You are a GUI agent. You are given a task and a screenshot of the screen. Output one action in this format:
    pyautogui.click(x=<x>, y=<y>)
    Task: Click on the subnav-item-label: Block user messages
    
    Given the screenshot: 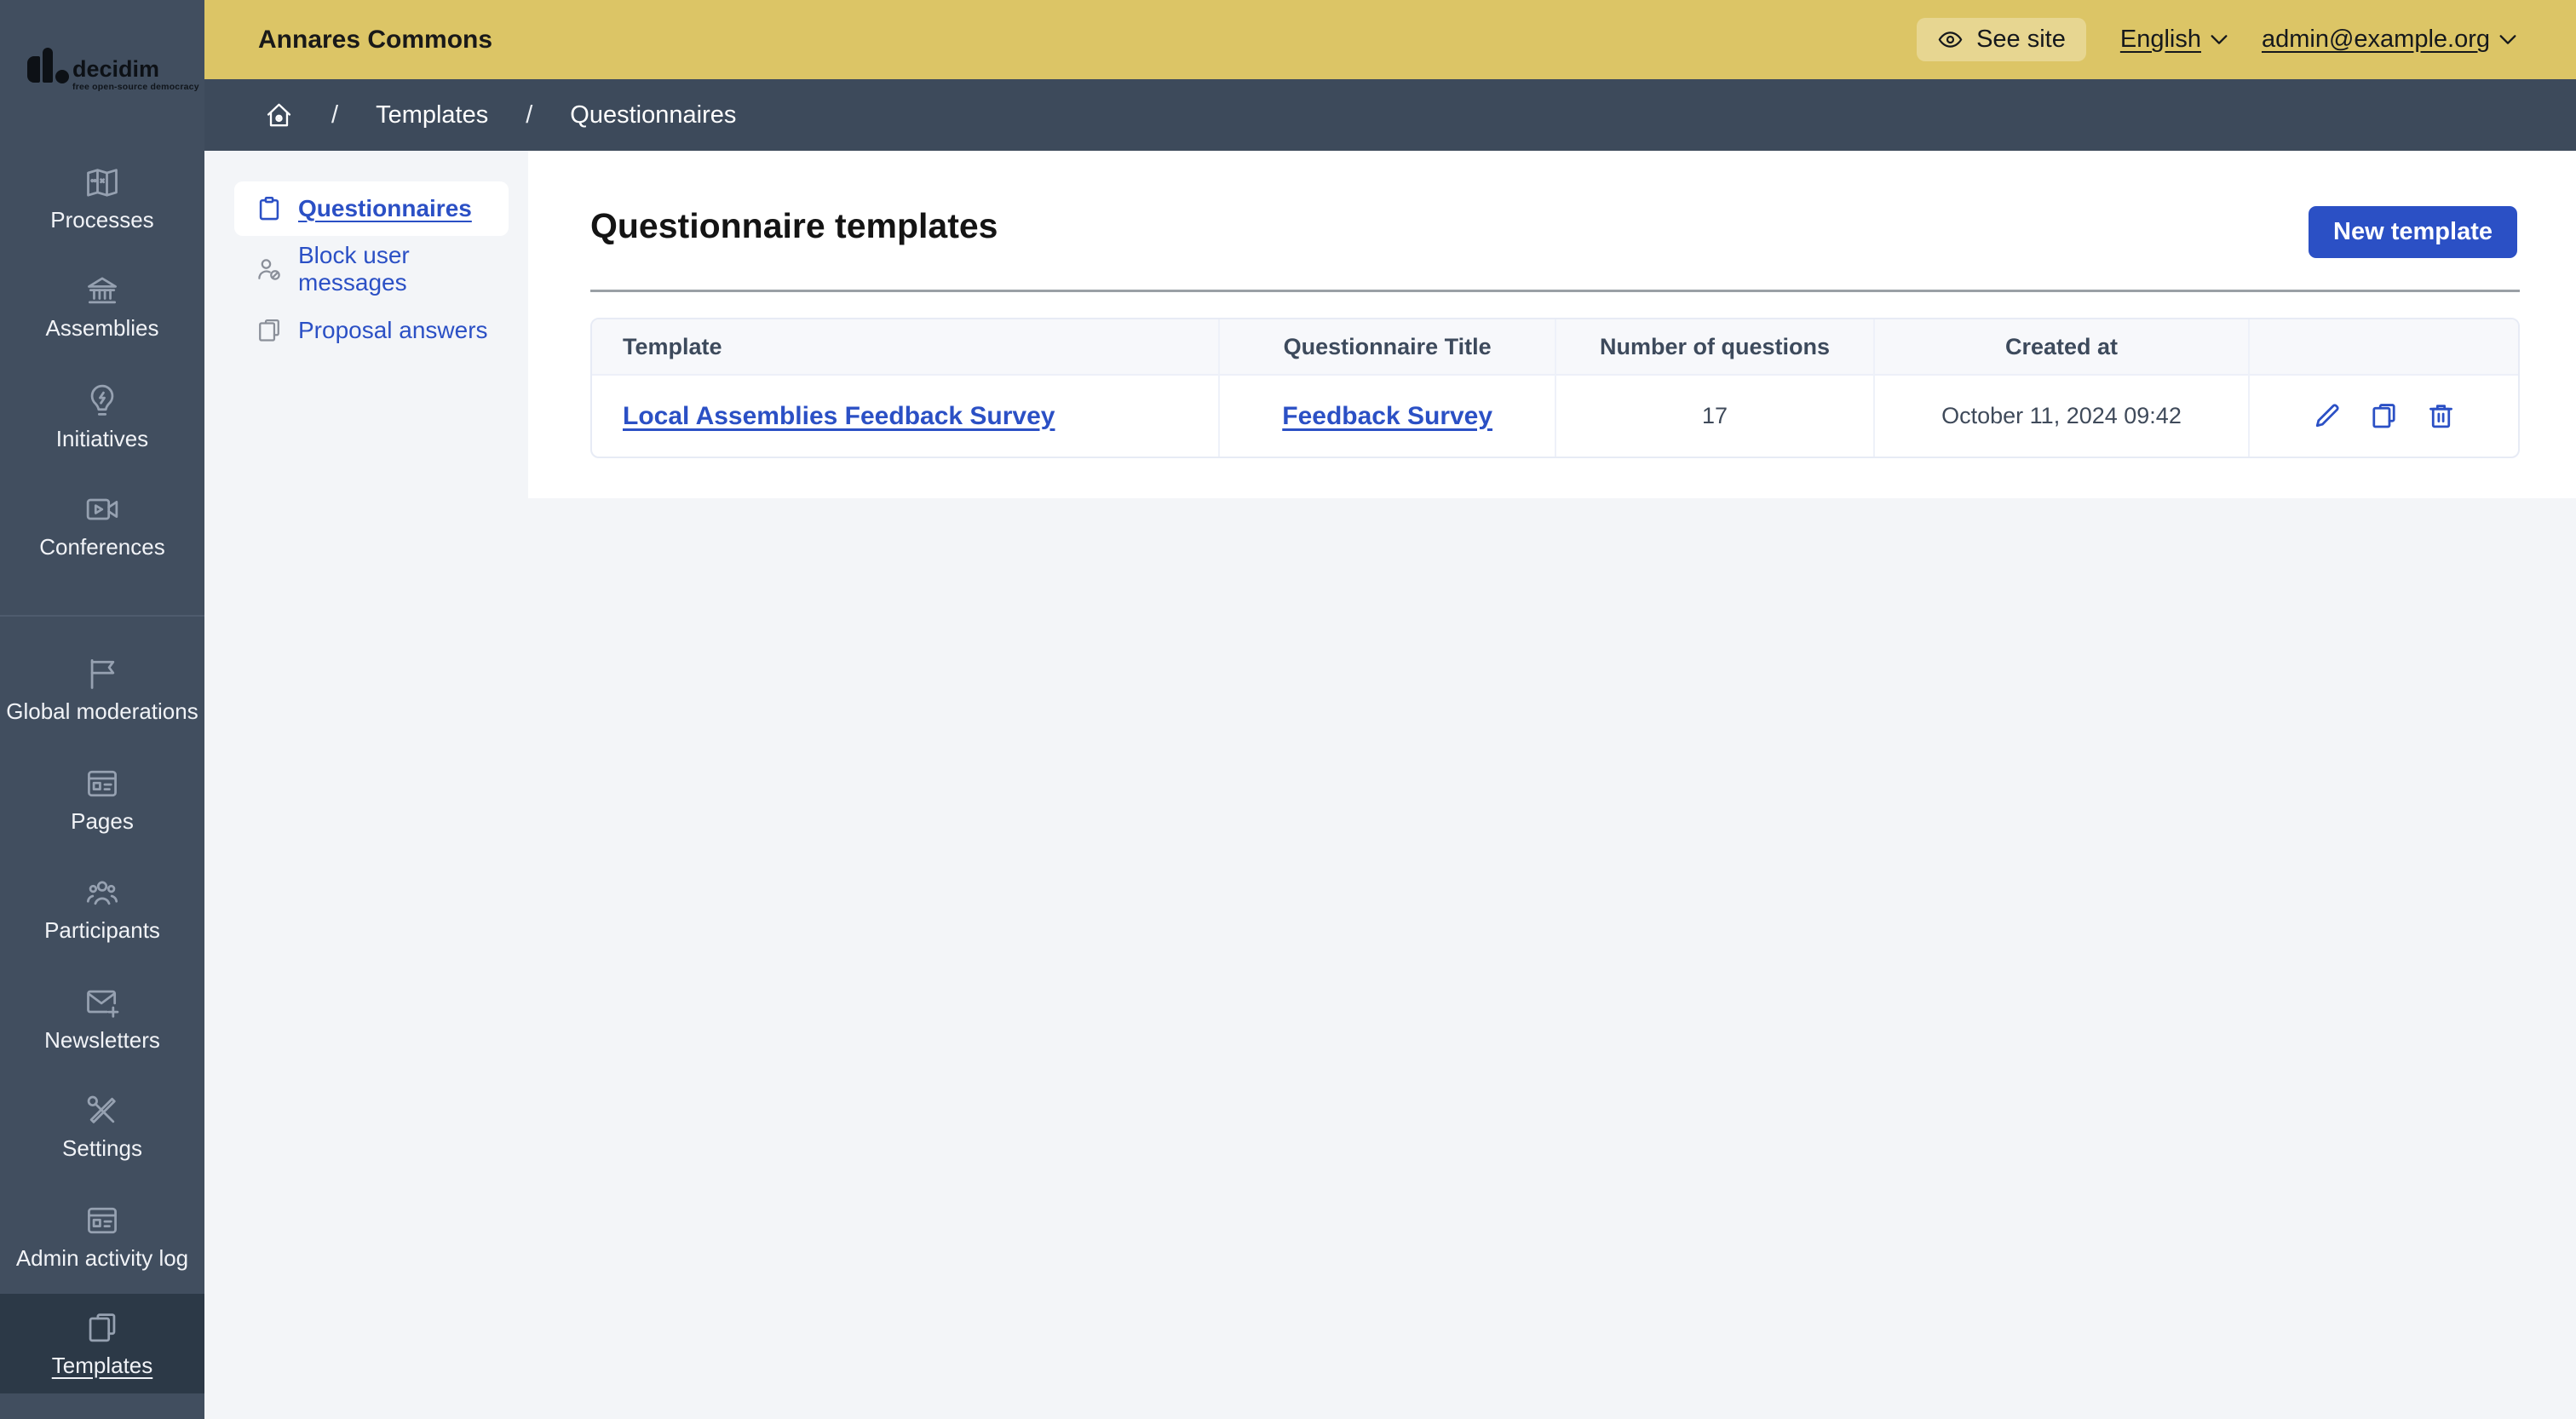 What is the action you would take?
    pyautogui.click(x=354, y=269)
    